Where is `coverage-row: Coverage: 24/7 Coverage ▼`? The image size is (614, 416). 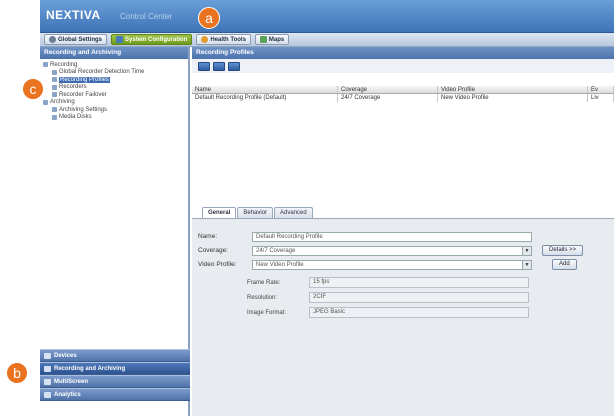
coverage-row: Coverage: 24/7 Coverage ▼ is located at coordinates (365, 250).